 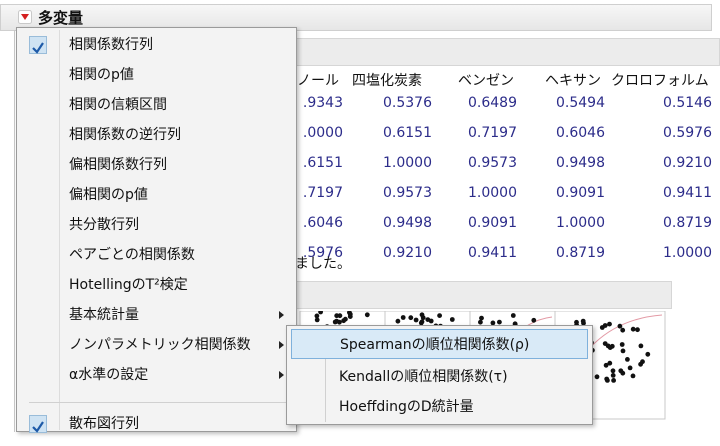 What do you see at coordinates (435, 345) in the screenshot?
I see `submenu-item-label: Spearmanの順位相関係数(ρ)` at bounding box center [435, 345].